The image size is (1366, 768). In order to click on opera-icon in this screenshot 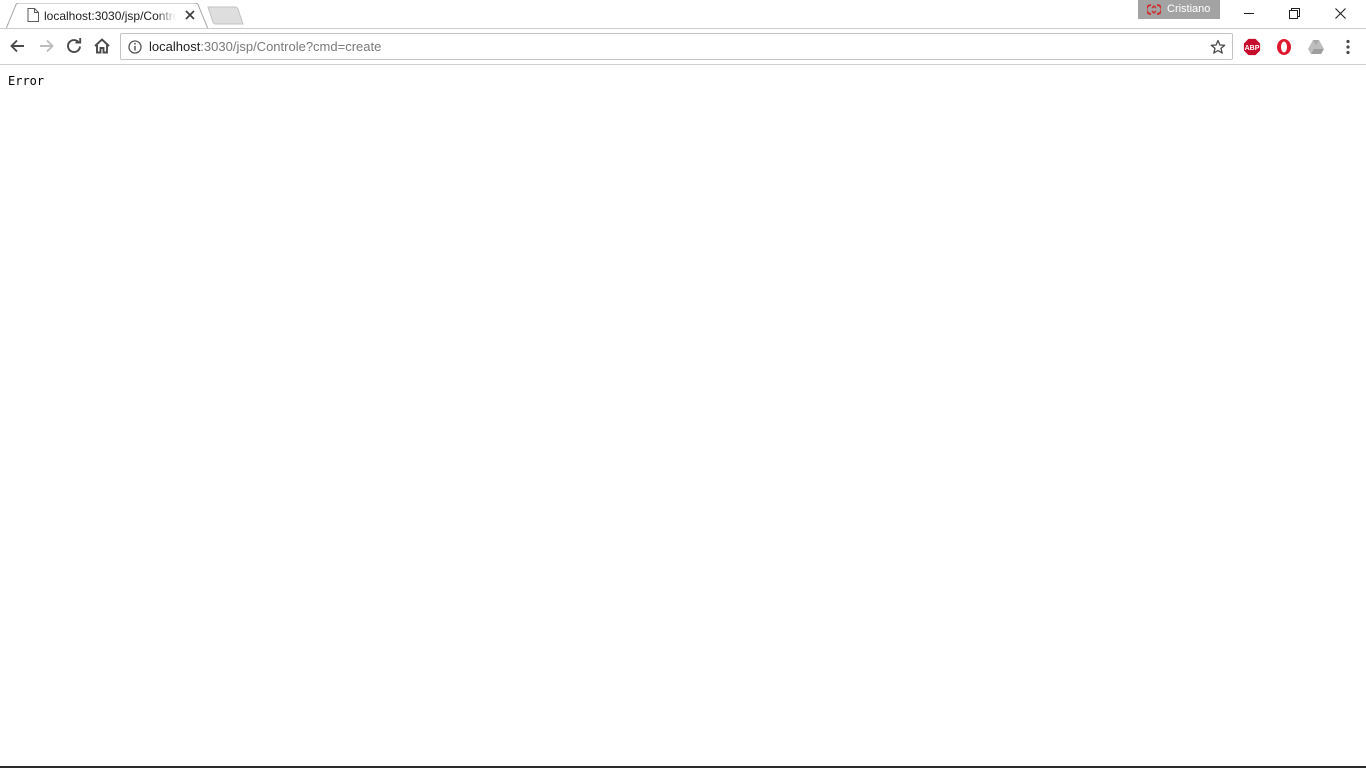, I will do `click(1284, 47)`.